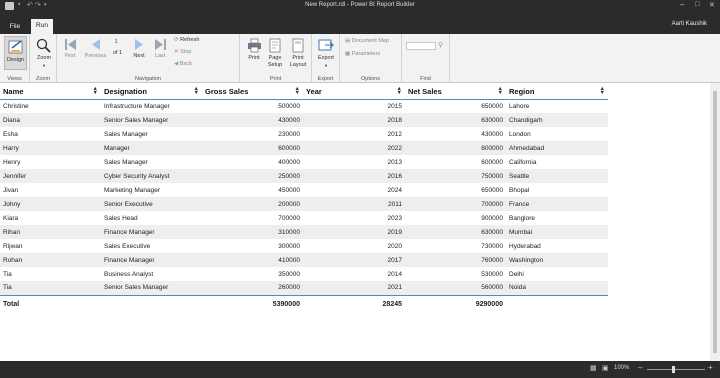 Image resolution: width=720 pixels, height=378 pixels. Describe the element at coordinates (252, 204) in the screenshot. I see `table-cell: 200000` at that location.